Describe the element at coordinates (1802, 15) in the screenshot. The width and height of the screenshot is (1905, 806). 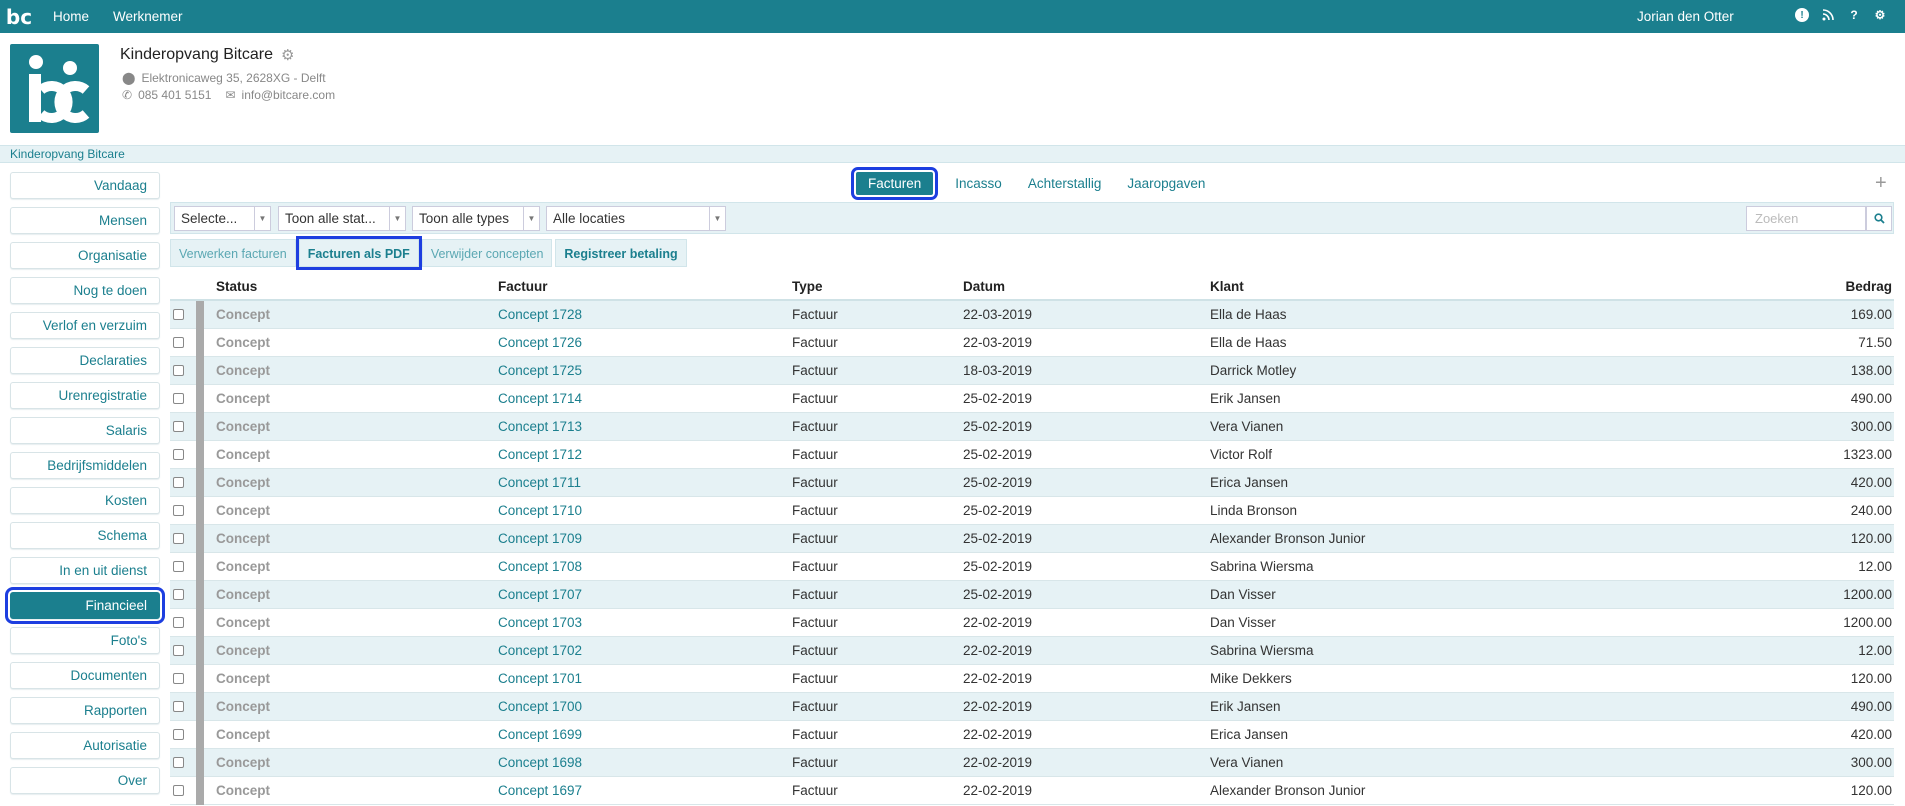
I see `info-icon: !` at that location.